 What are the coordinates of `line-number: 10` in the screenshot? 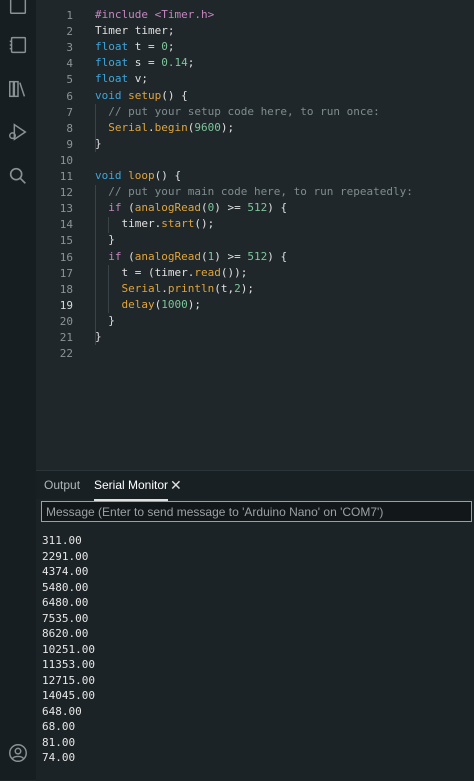 It's located at (66, 160).